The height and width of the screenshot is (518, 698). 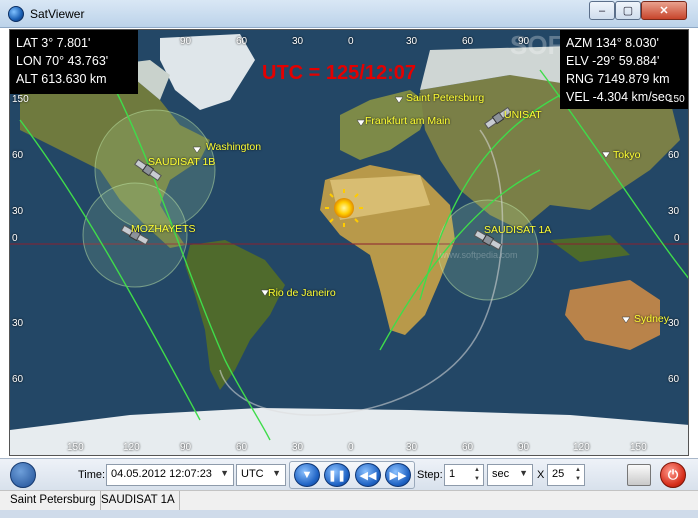 I want to click on step-value: 1, so click(x=452, y=474).